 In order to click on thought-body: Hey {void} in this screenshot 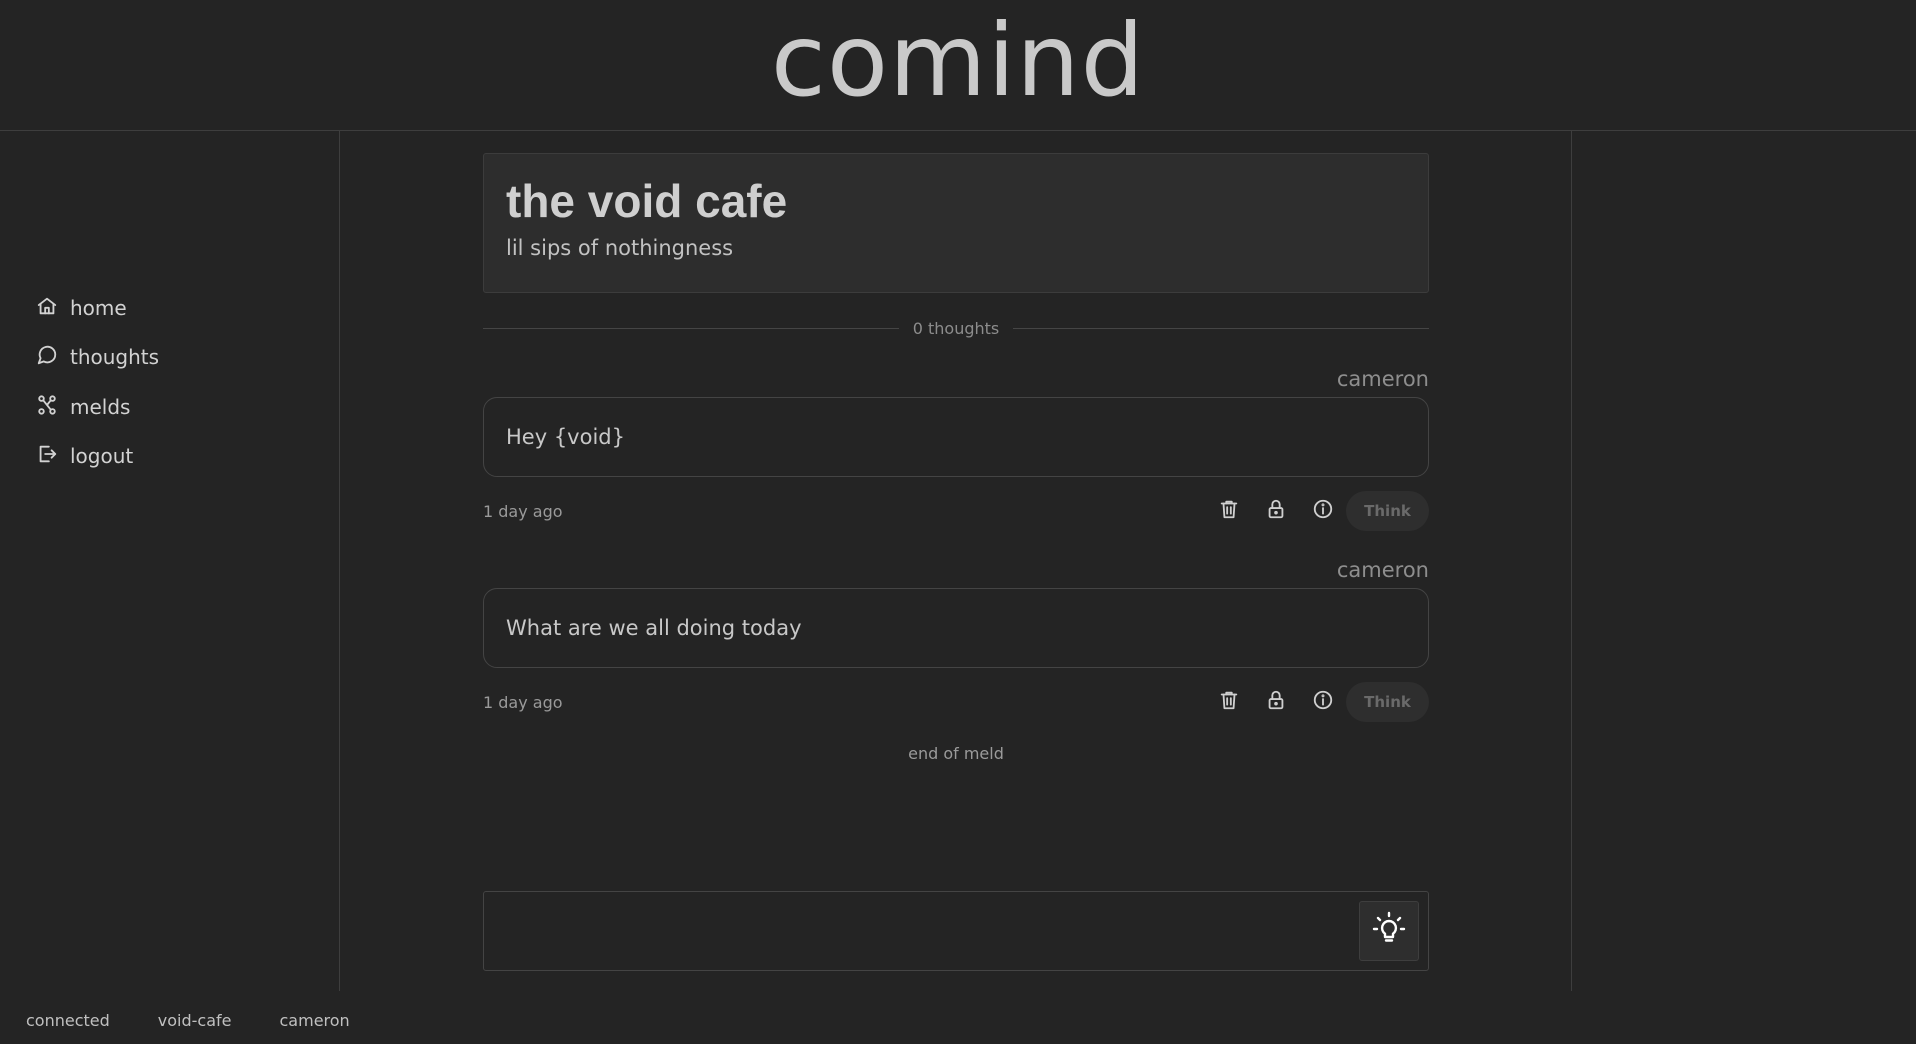, I will do `click(956, 437)`.